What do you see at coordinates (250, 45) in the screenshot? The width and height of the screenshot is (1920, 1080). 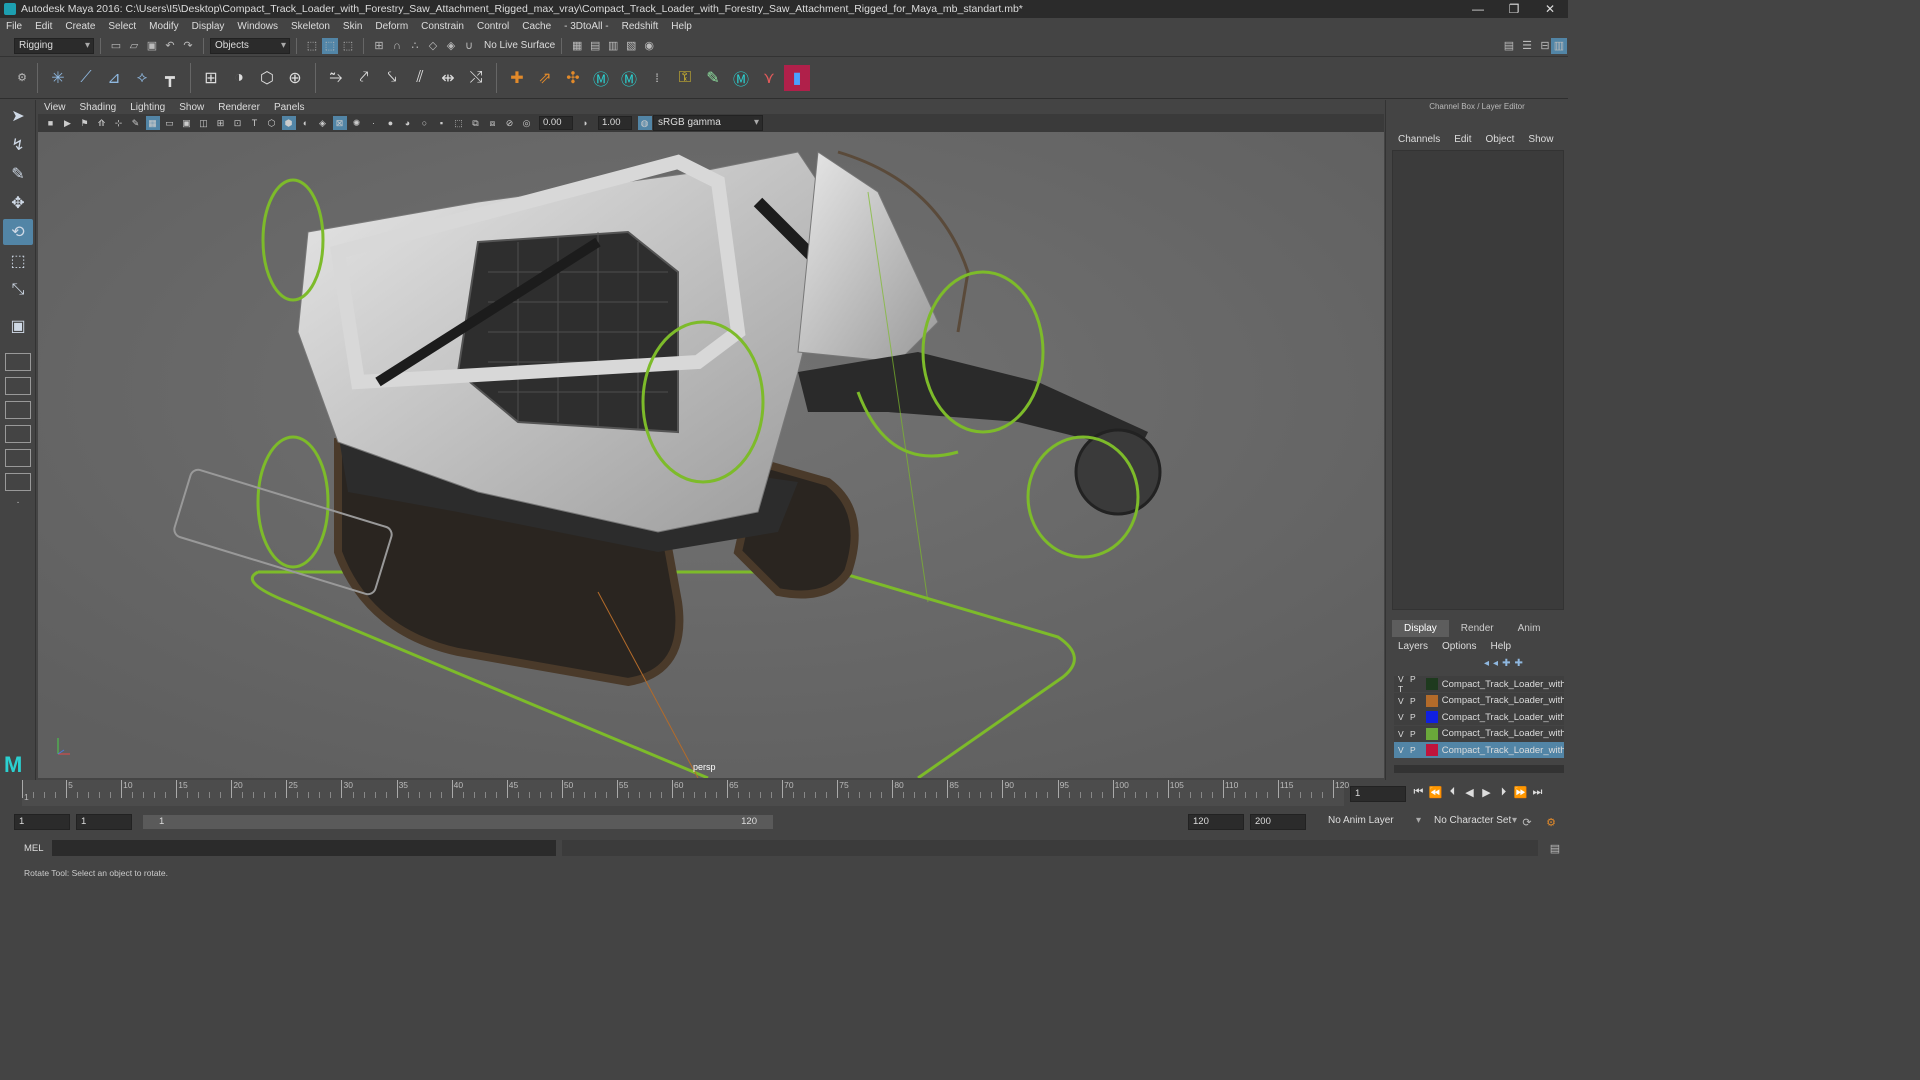 I see `selection-mask-dropdown: Objects` at bounding box center [250, 45].